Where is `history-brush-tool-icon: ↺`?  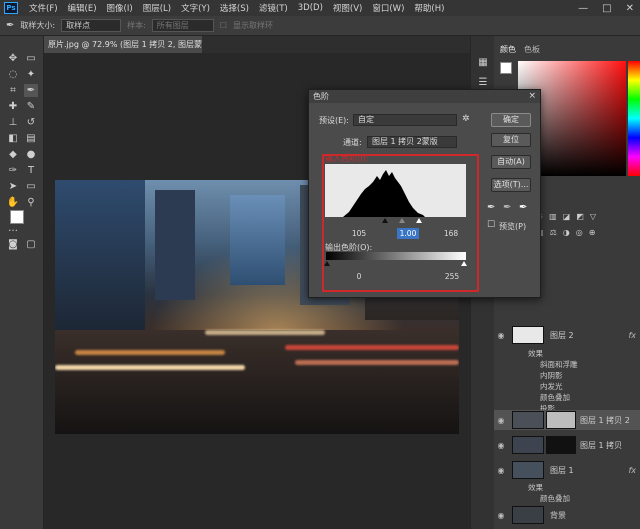 history-brush-tool-icon: ↺ is located at coordinates (31, 122).